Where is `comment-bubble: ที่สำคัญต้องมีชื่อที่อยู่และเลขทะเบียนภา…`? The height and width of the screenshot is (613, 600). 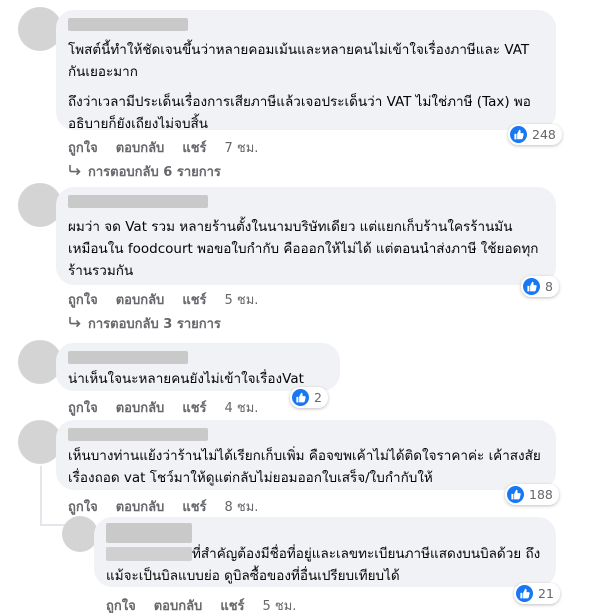
comment-bubble: ที่สำคัญต้องมีชื่อที่อยู่และเลขทะเบียนภา… is located at coordinates (325, 552).